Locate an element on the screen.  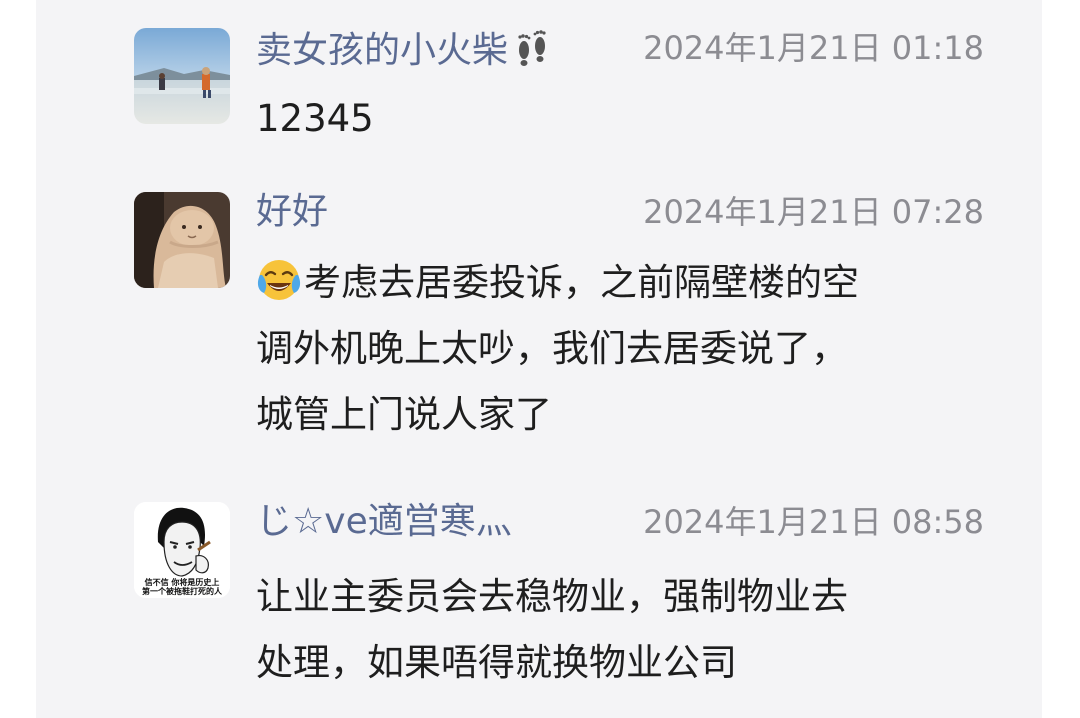
plush-toy-photo is located at coordinates (182, 240).